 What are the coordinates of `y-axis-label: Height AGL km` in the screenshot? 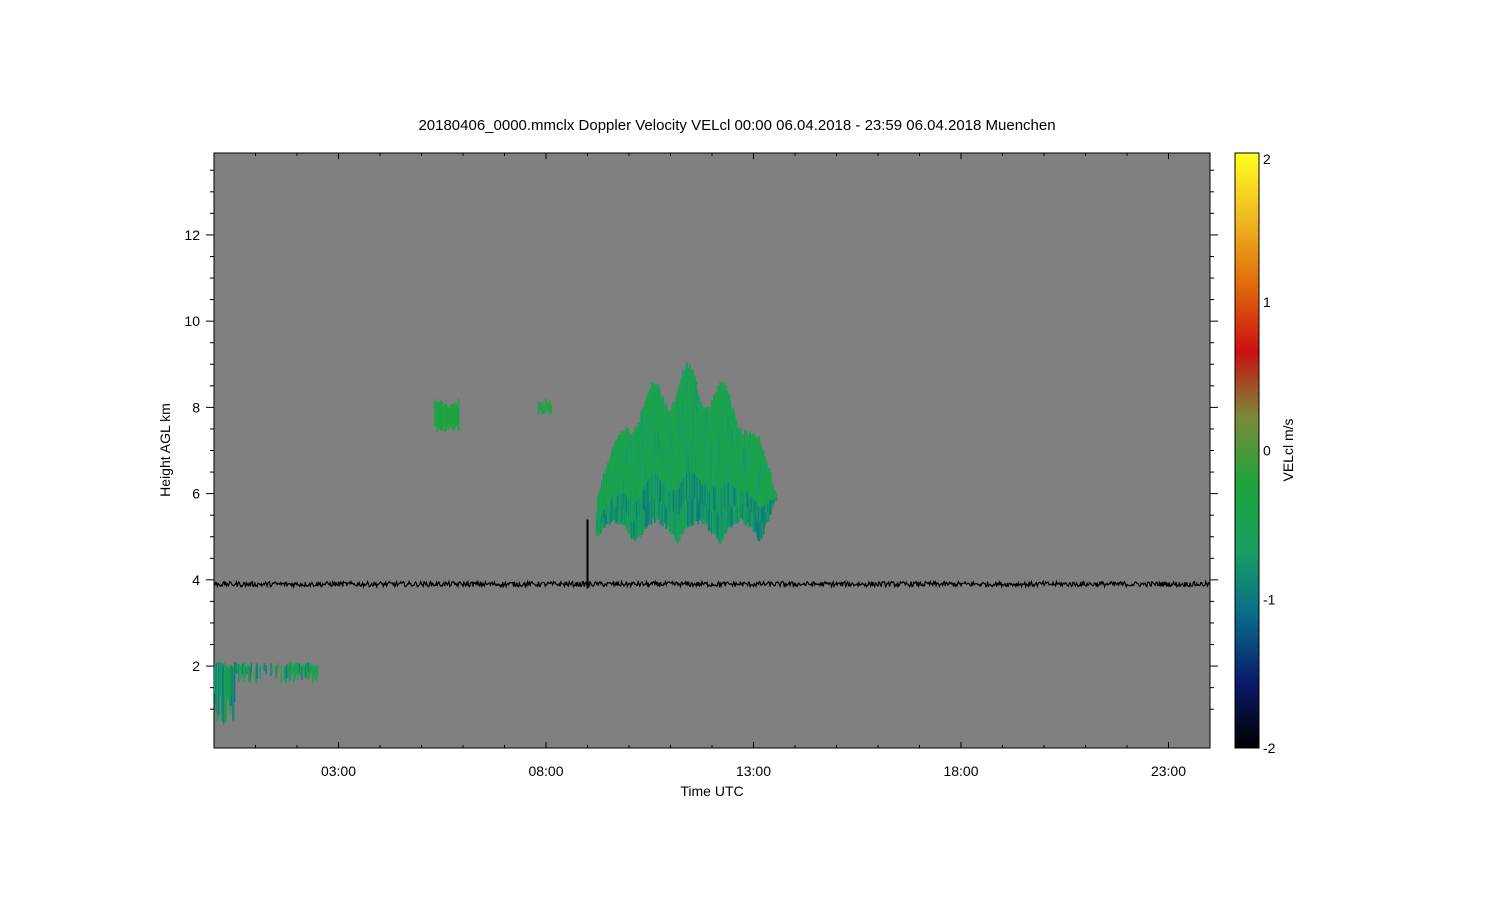 It's located at (165, 450).